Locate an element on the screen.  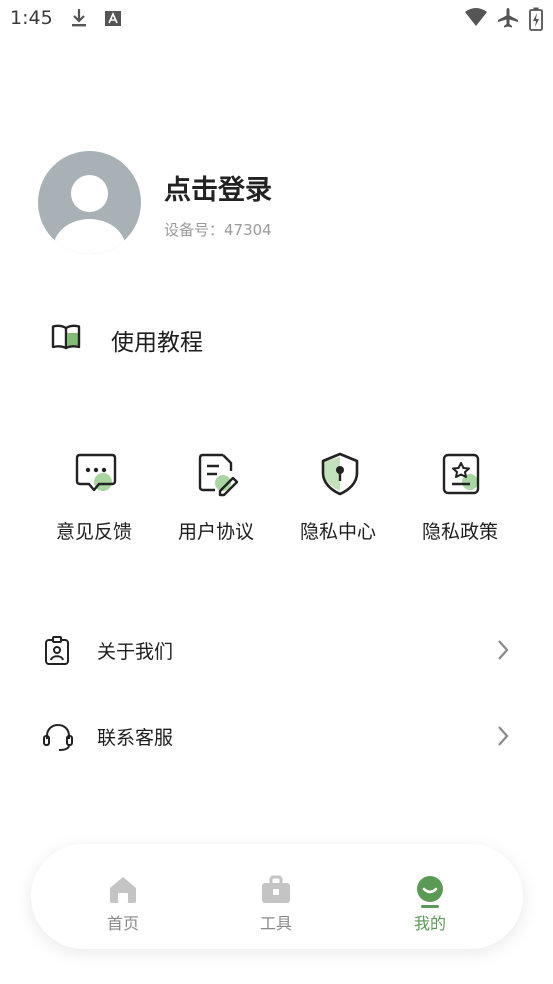
grid-label: 隐私政策 is located at coordinates (459, 532).